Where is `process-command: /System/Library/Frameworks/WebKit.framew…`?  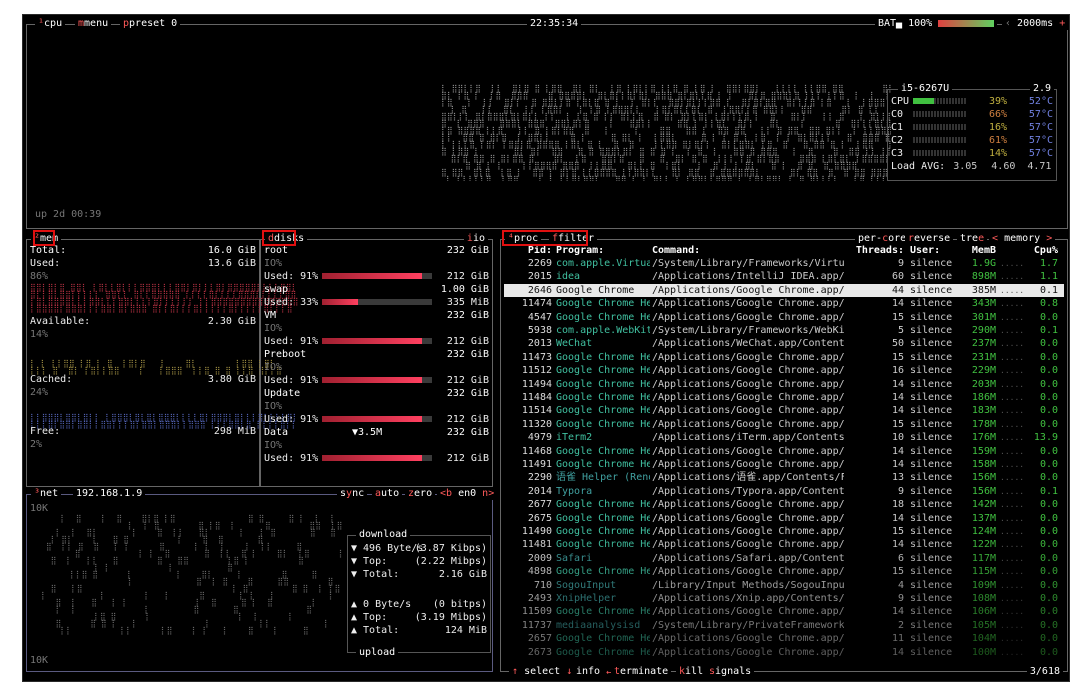
process-command: /System/Library/Frameworks/WebKit.framew… is located at coordinates (748, 330).